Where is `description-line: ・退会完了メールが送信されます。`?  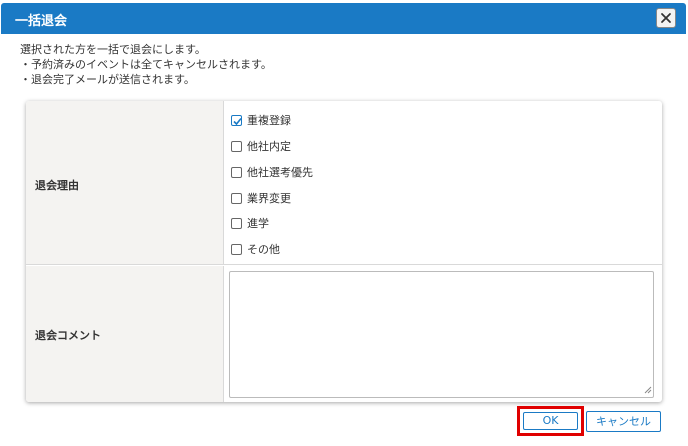
description-line: ・退会完了メールが送信されます。 is located at coordinates (107, 79).